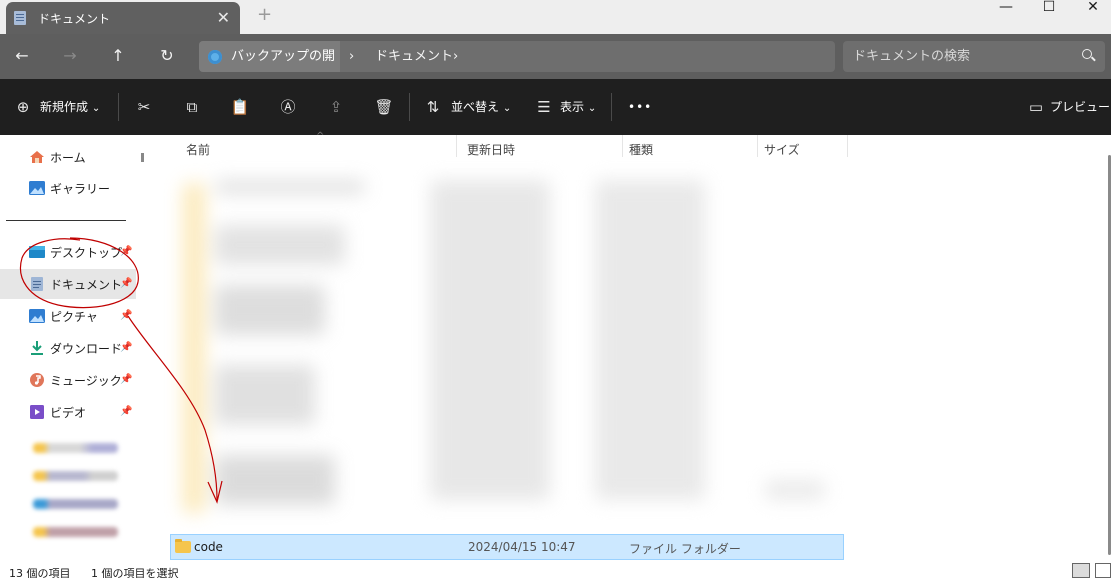  I want to click on sidebar-item-downloads: ダウンロード 📌, so click(68, 348).